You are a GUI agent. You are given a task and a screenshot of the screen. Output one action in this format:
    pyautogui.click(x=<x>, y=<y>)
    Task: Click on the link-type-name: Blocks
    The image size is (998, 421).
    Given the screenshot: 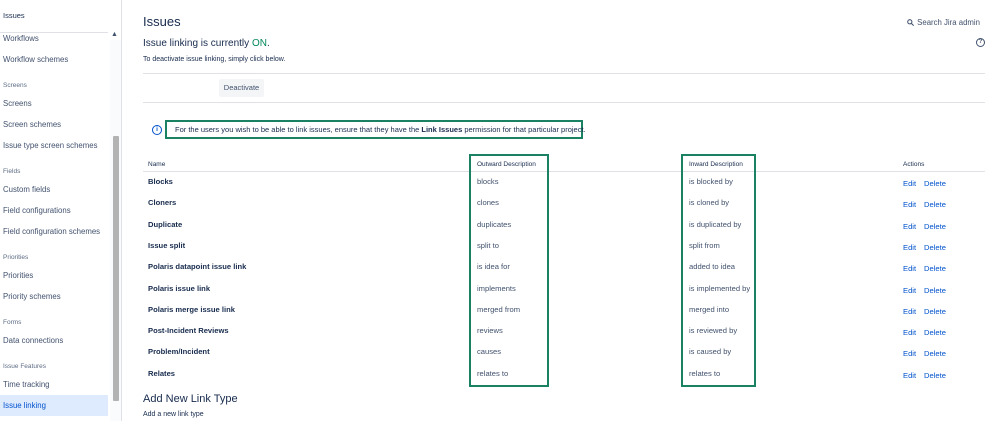 What is the action you would take?
    pyautogui.click(x=160, y=181)
    